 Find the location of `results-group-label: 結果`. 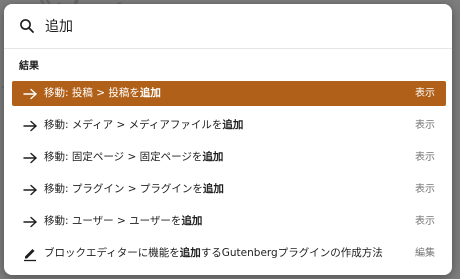

results-group-label: 結果 is located at coordinates (29, 66).